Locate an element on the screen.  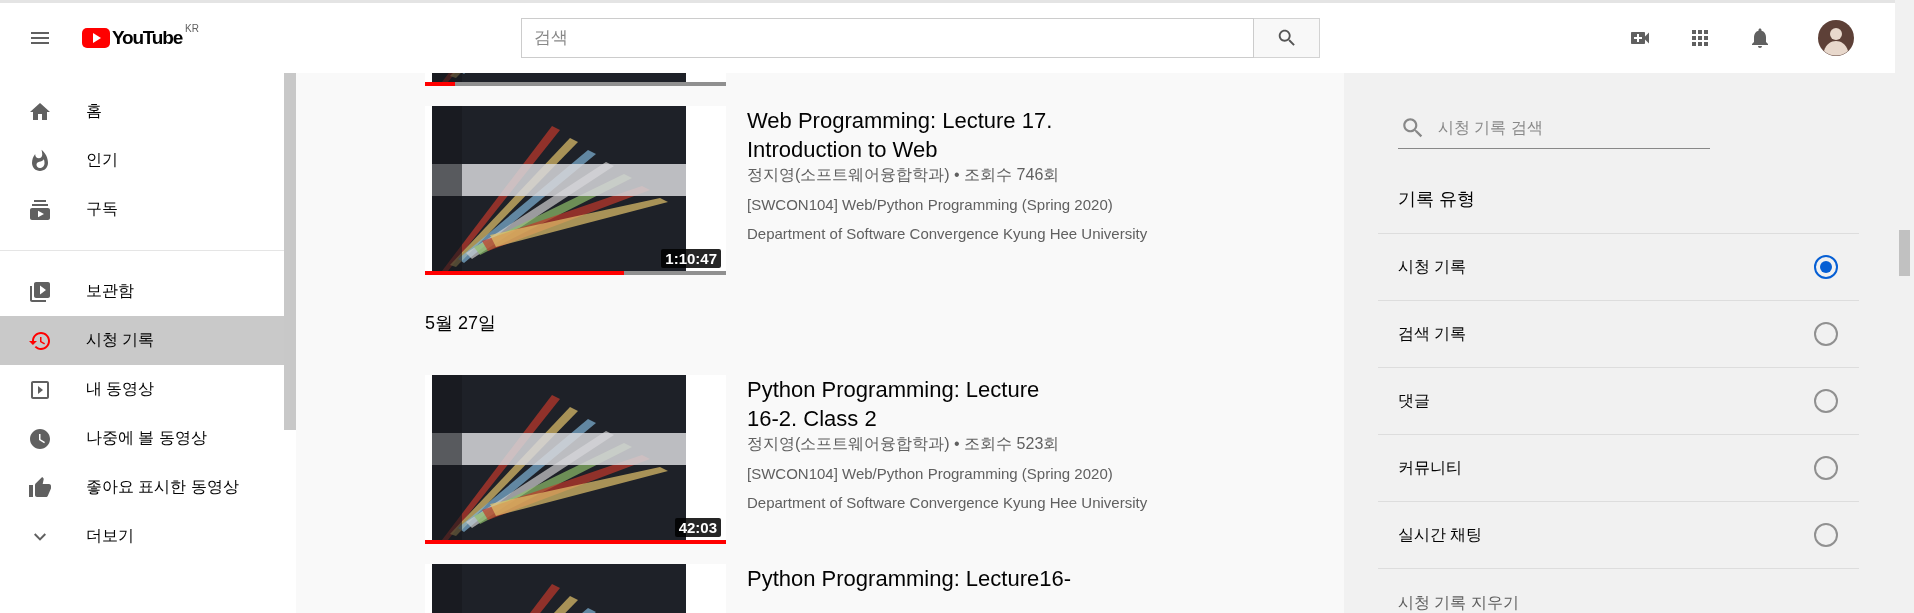
sidebar-item: 구독 is located at coordinates (142, 209).